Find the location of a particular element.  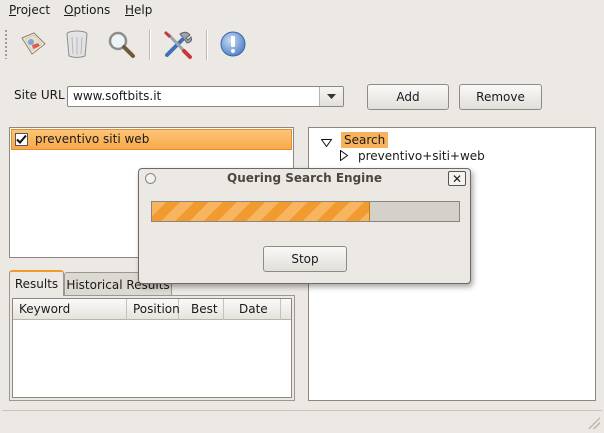

trash-icon is located at coordinates (77, 44).